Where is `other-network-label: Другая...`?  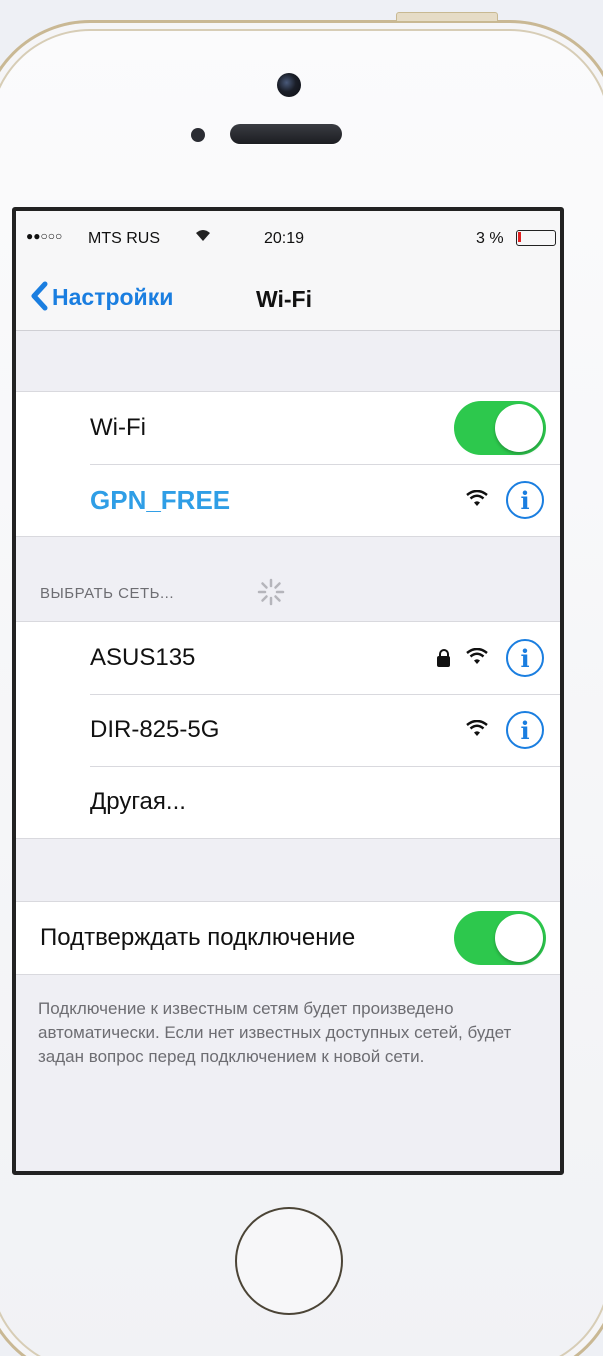
other-network-label: Другая... is located at coordinates (138, 801).